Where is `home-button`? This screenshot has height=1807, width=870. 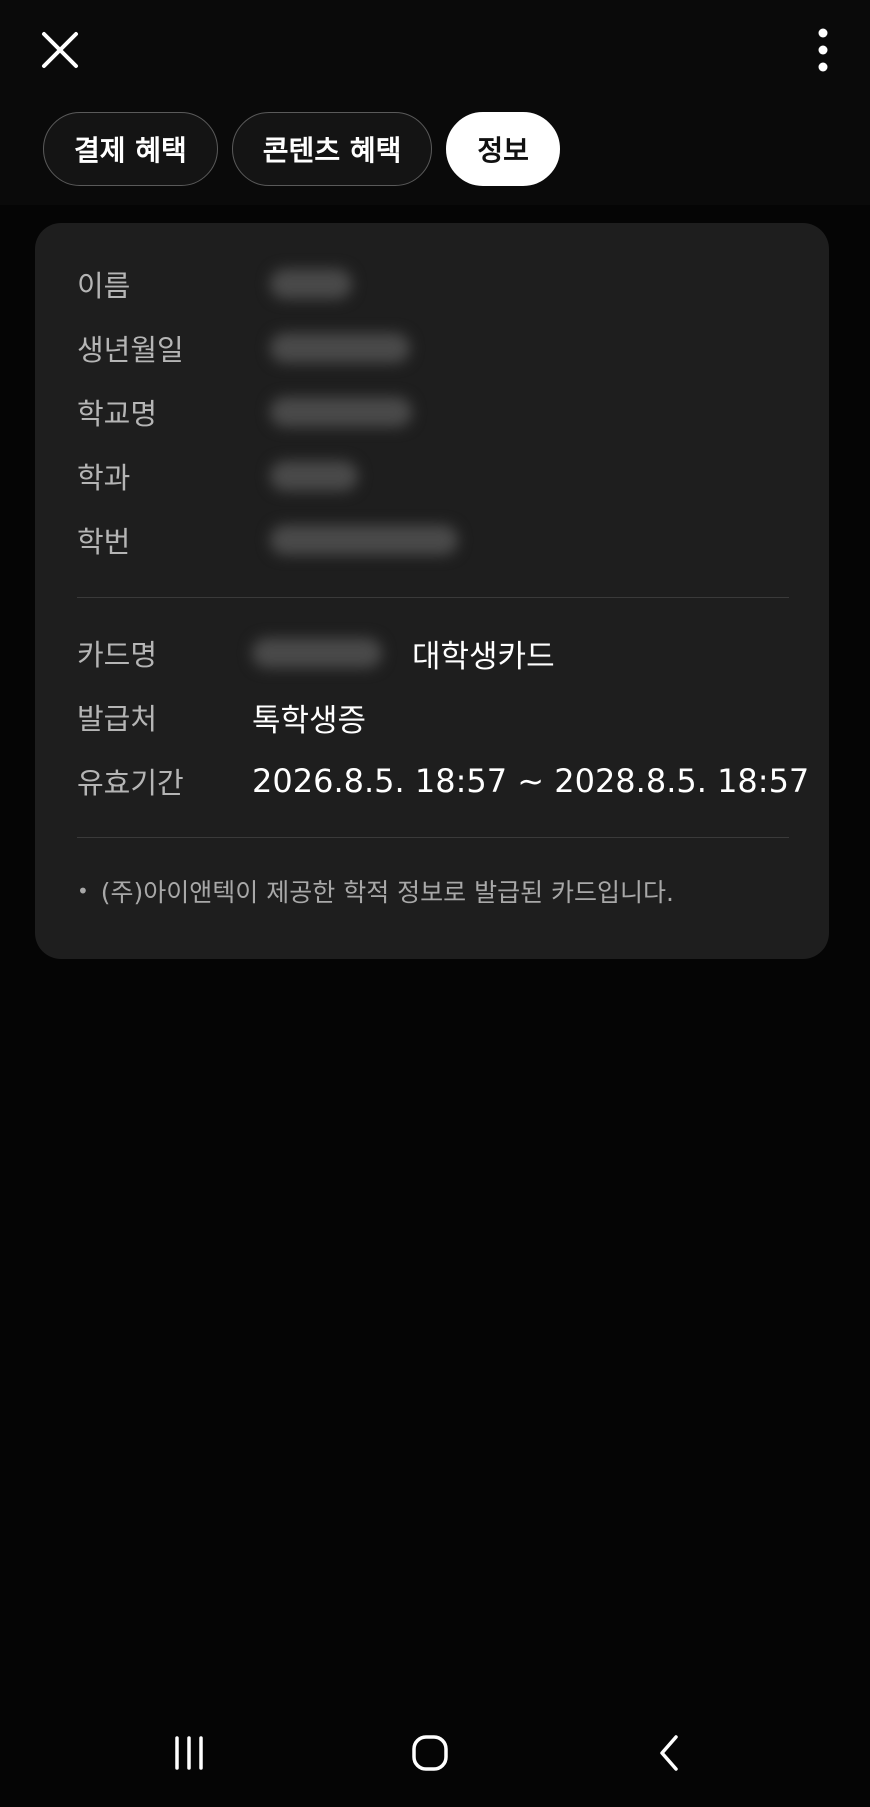
home-button is located at coordinates (430, 1753).